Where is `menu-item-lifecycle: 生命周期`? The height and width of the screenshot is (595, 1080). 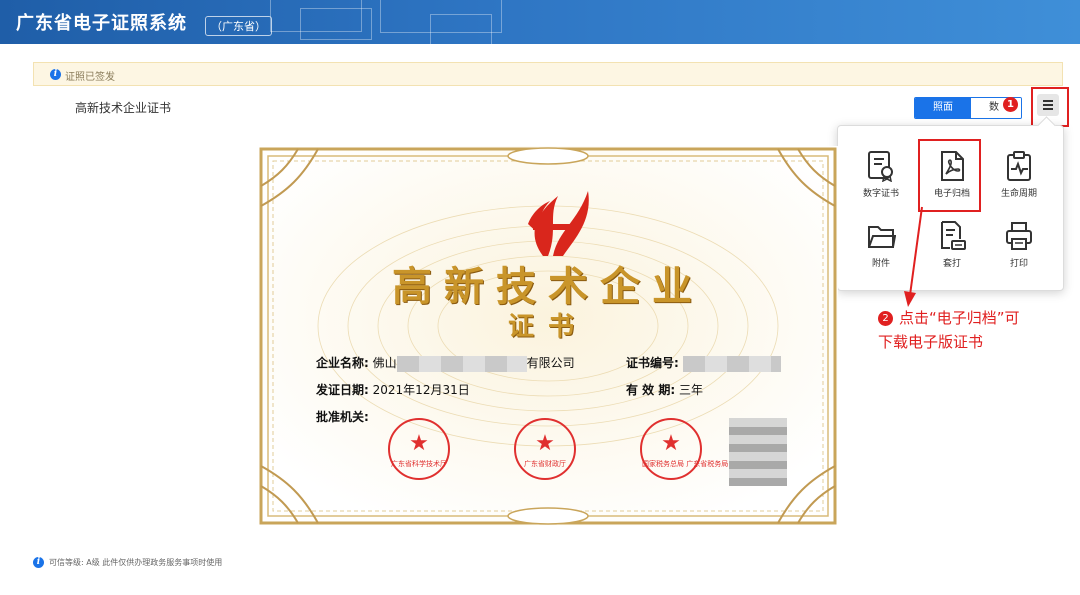
menu-item-lifecycle: 生命周期 is located at coordinates (1019, 180).